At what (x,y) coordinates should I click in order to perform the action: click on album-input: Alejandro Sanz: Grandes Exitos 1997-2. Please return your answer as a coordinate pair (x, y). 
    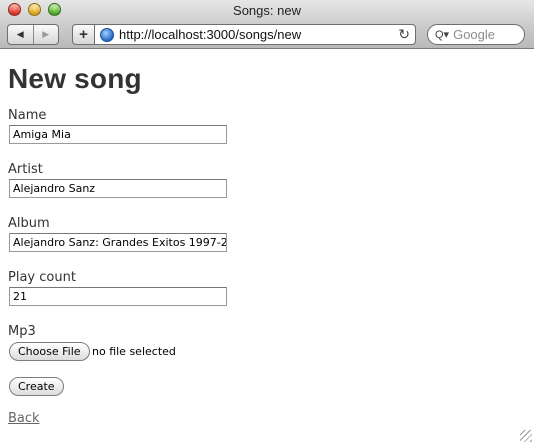
    Looking at the image, I should click on (118, 242).